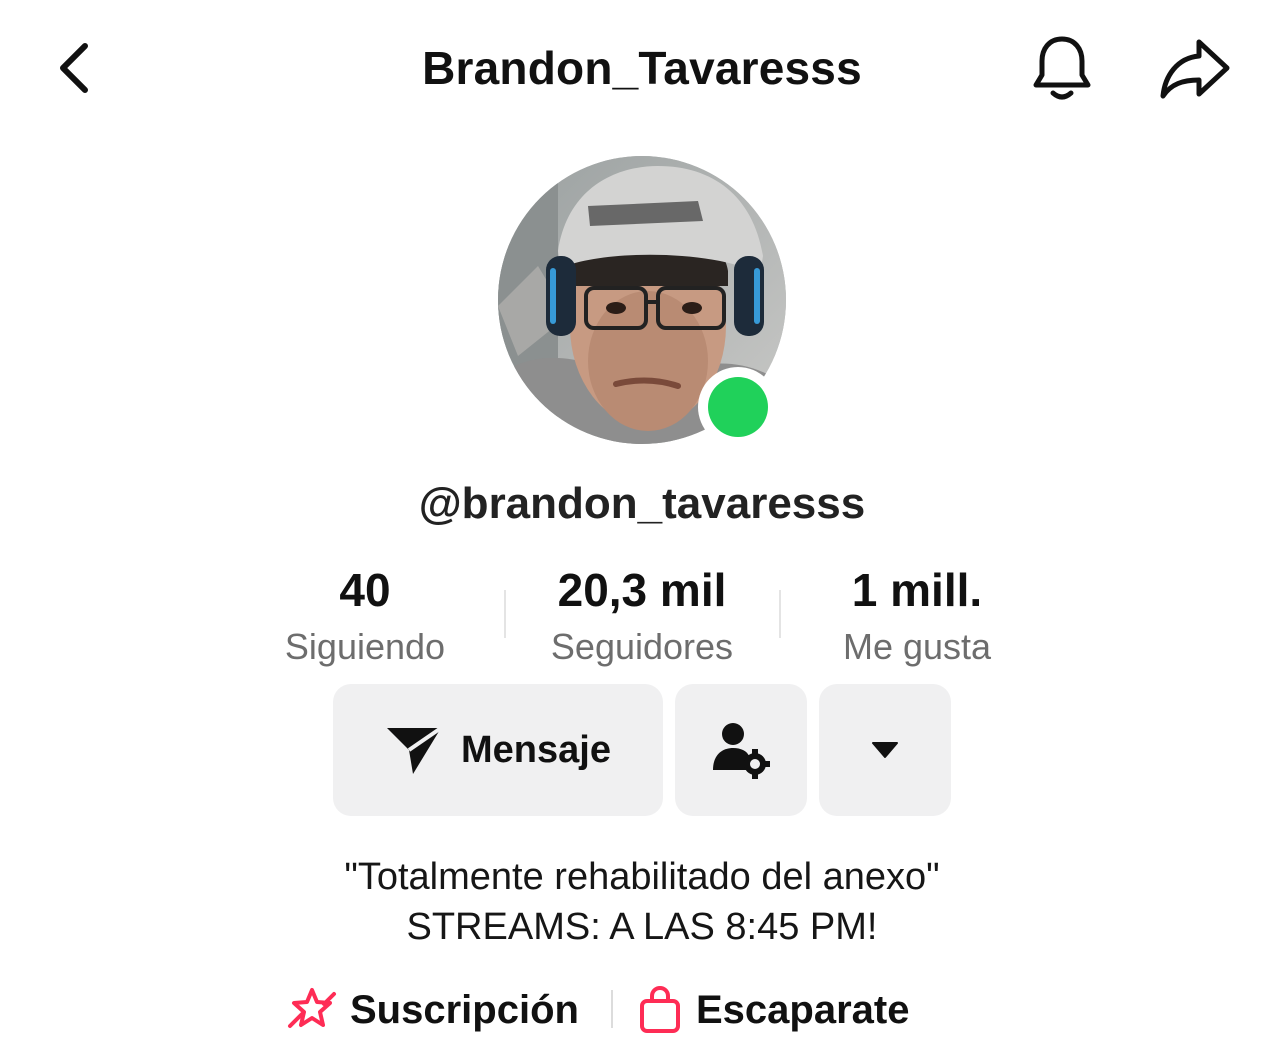 Image resolution: width=1284 pixels, height=1041 pixels. I want to click on storefront-label: Escaparate, so click(803, 1009).